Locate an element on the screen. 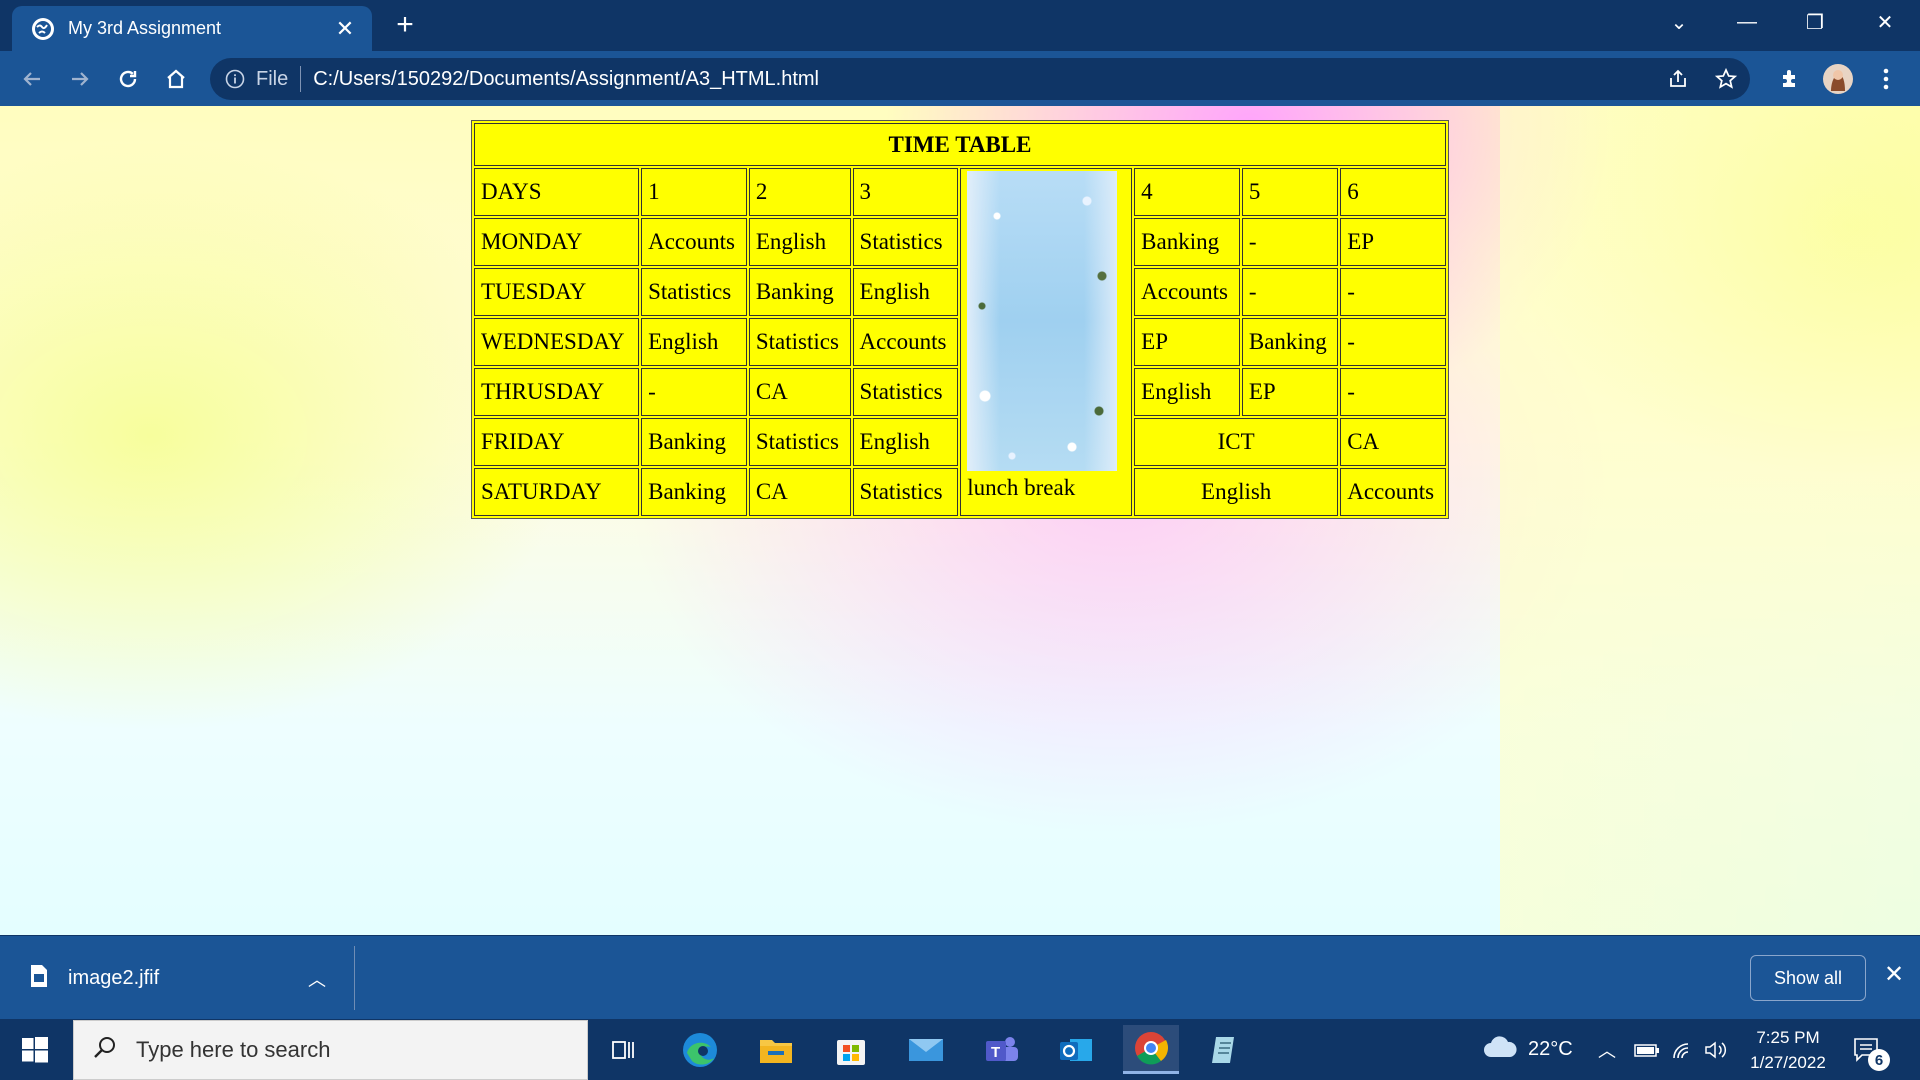 Image resolution: width=1920 pixels, height=1080 pixels. chevron-up-icon: ︿ is located at coordinates (317, 979).